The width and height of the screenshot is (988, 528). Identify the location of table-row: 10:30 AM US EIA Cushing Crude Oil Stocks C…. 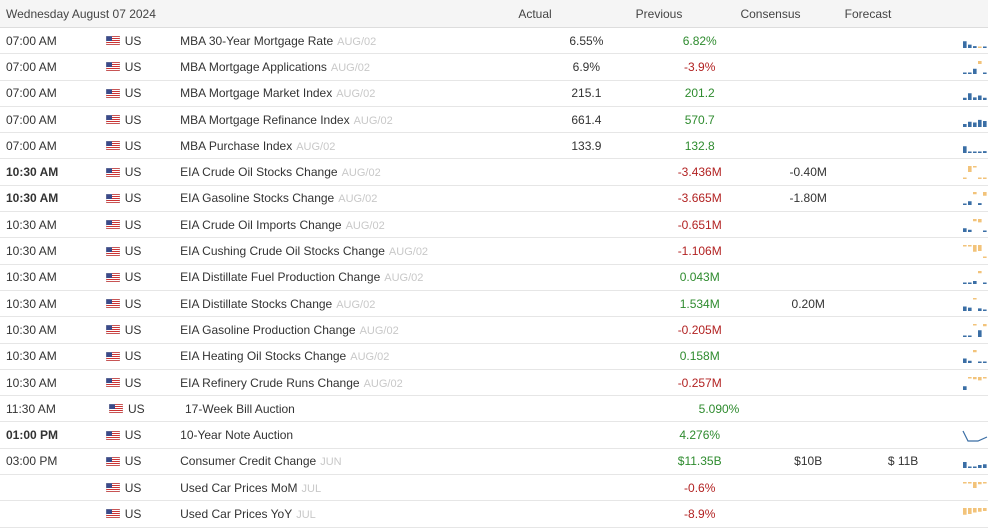
(494, 251).